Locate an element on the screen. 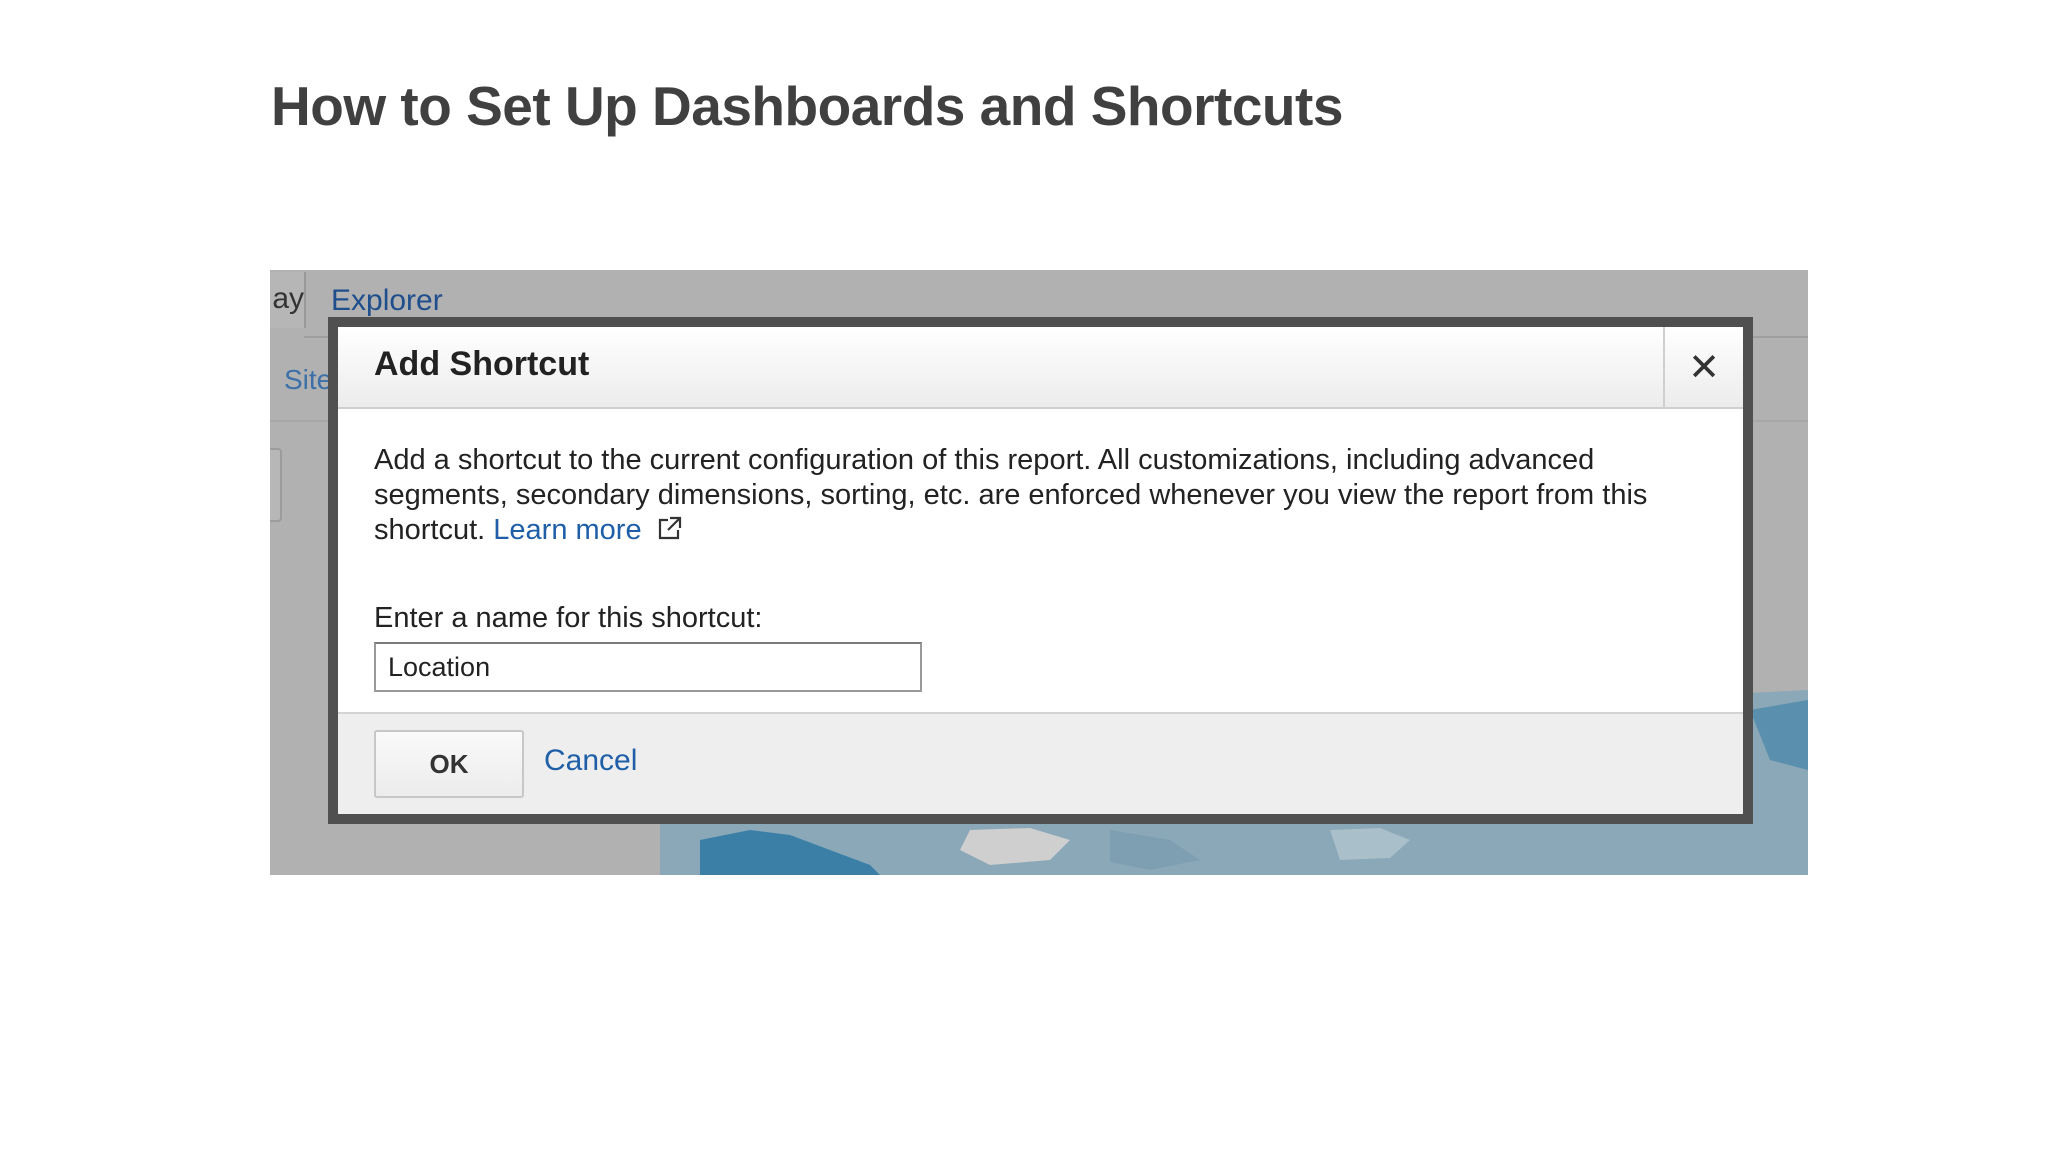 The image size is (2048, 1152). background-panel-edge is located at coordinates (276, 485).